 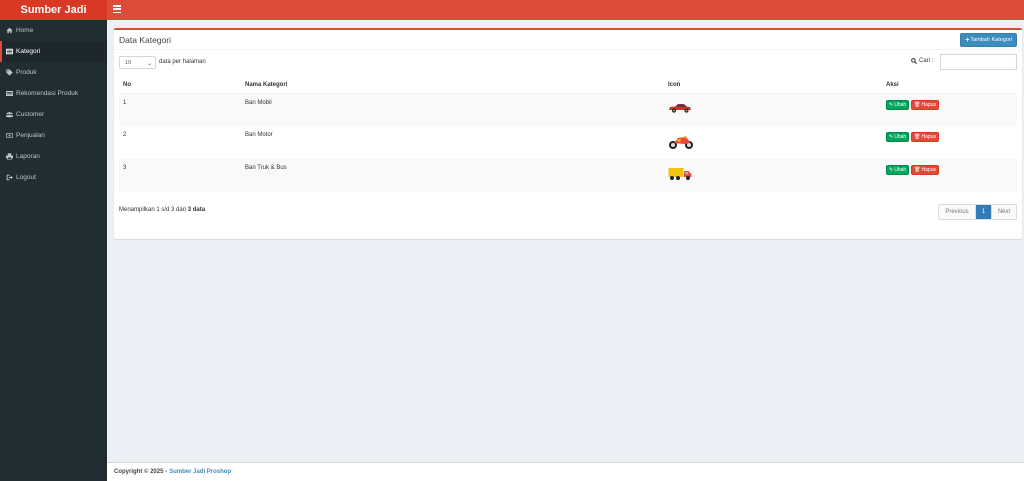 I want to click on sidebar-item-penjualan: Penjualan, so click(x=53, y=135).